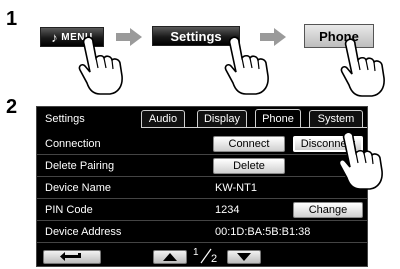  Describe the element at coordinates (207, 257) in the screenshot. I see `page-indicator: 1 2` at that location.